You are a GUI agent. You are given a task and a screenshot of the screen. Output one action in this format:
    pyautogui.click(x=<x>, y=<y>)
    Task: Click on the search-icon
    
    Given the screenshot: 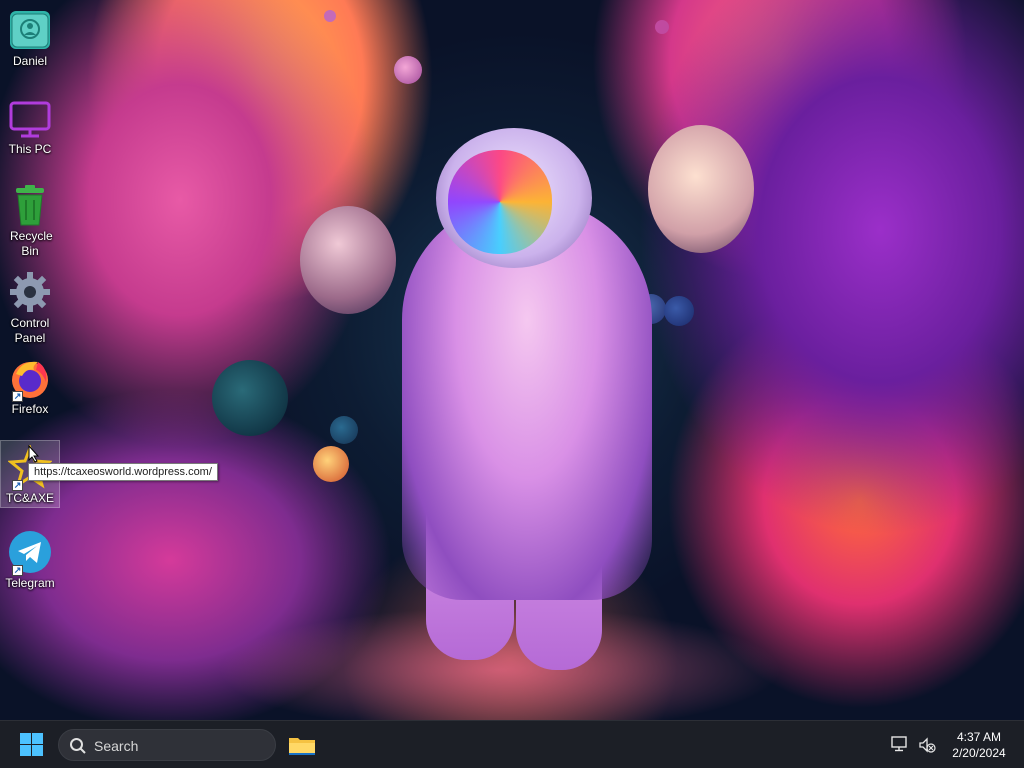 What is the action you would take?
    pyautogui.click(x=78, y=746)
    